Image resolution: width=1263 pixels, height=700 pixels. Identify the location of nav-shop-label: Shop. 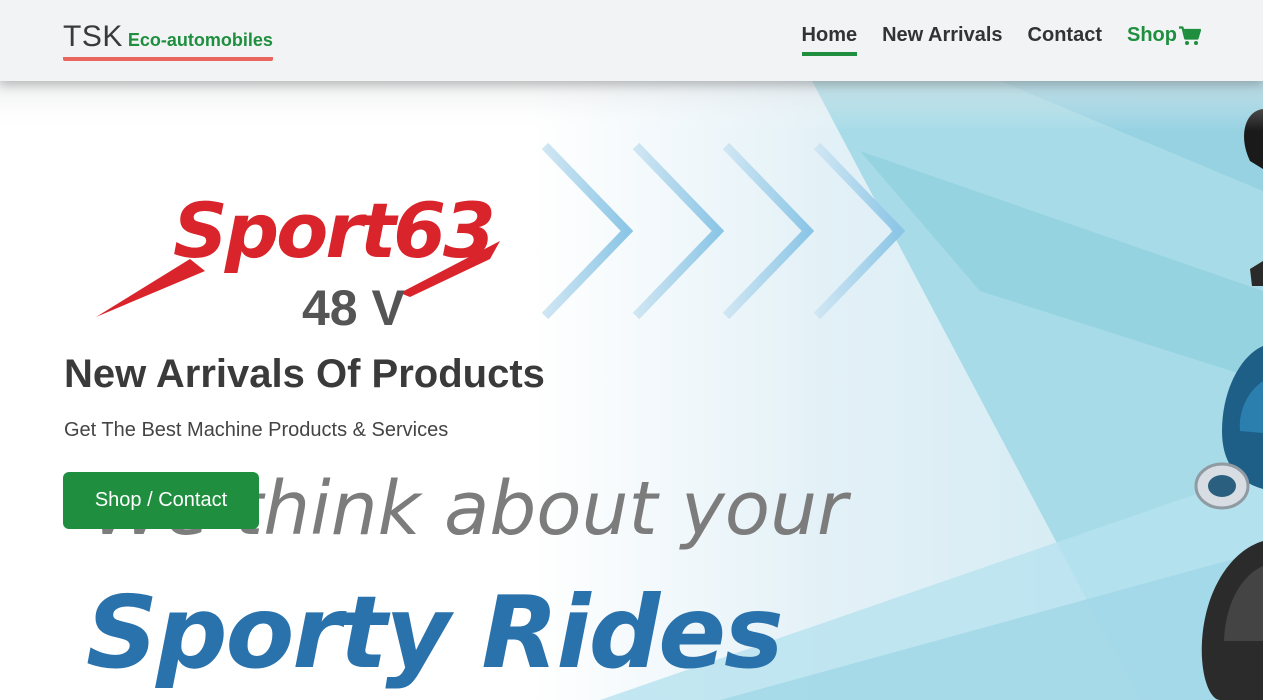
(1152, 35).